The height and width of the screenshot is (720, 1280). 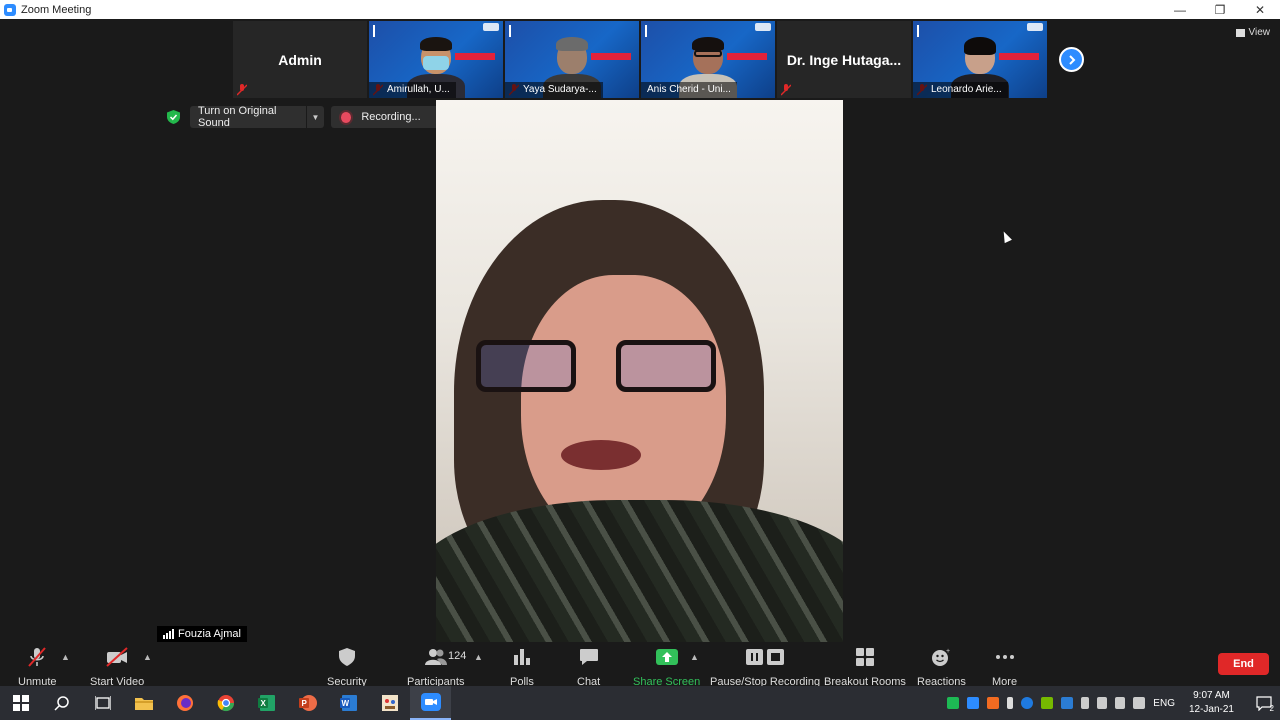 I want to click on unmute-button: Unmute, so click(x=37, y=667).